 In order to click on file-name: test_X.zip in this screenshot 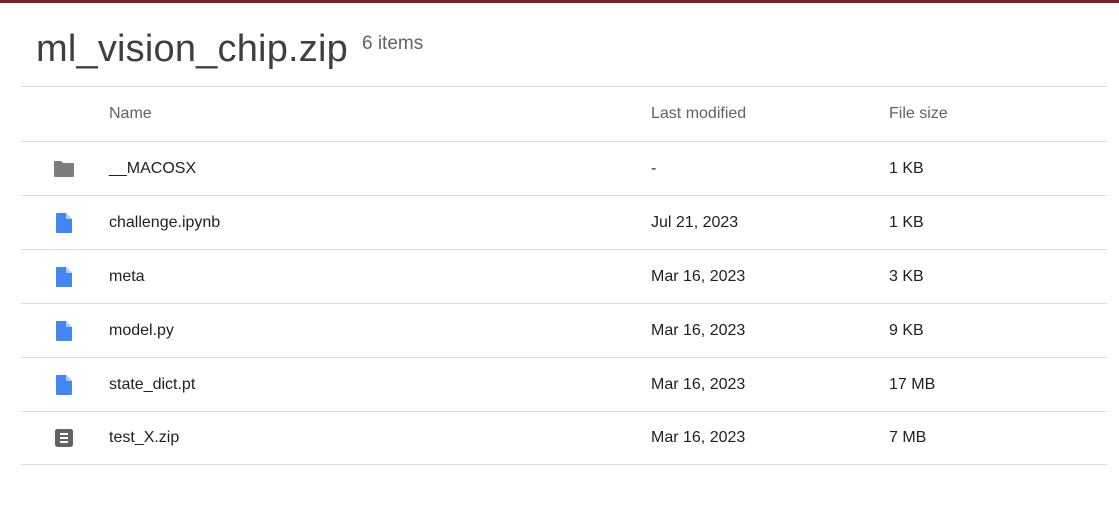, I will do `click(144, 437)`.